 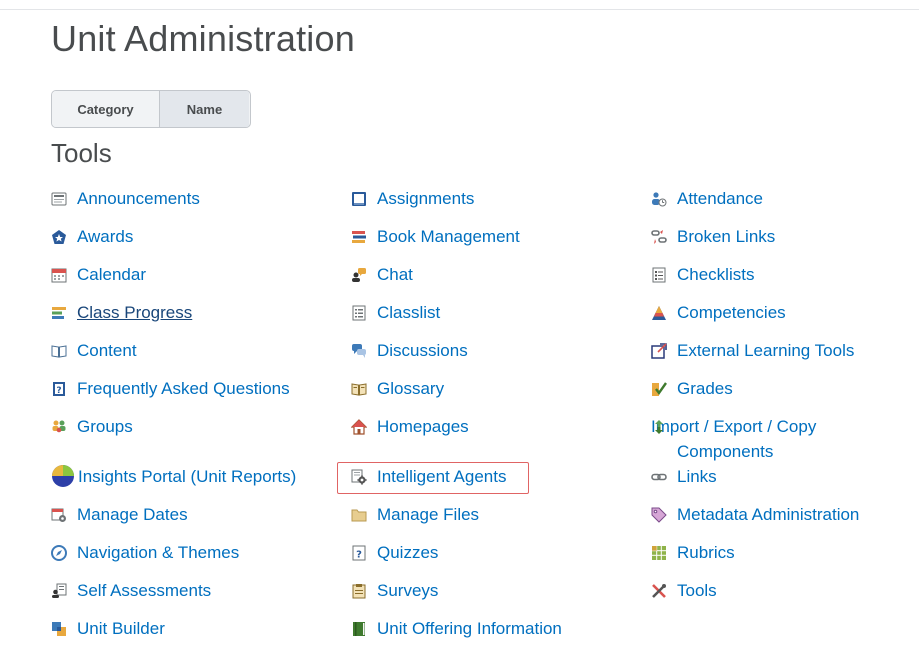 What do you see at coordinates (59, 389) in the screenshot?
I see `faq-icon: ?` at bounding box center [59, 389].